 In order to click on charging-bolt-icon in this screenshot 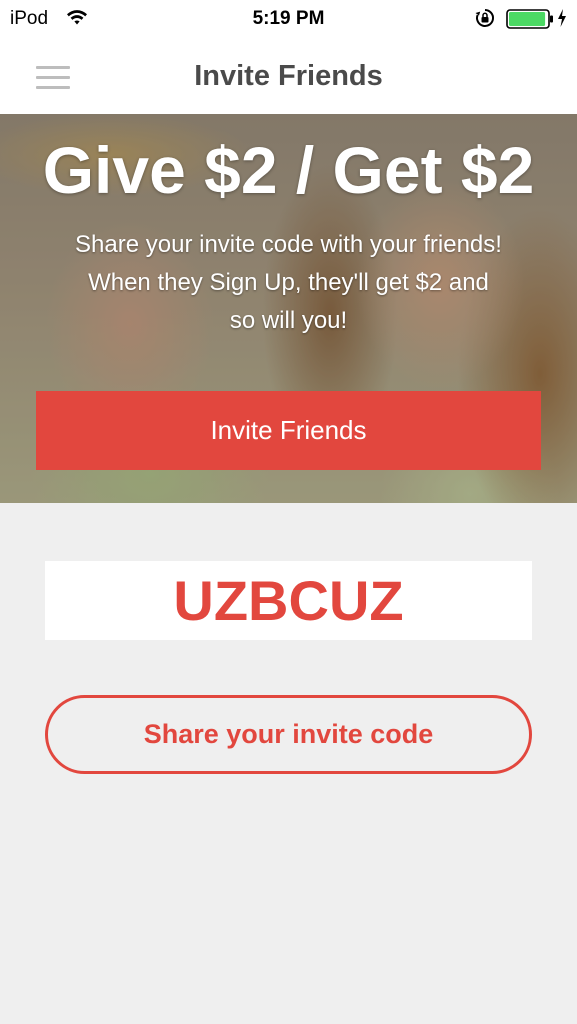, I will do `click(562, 18)`.